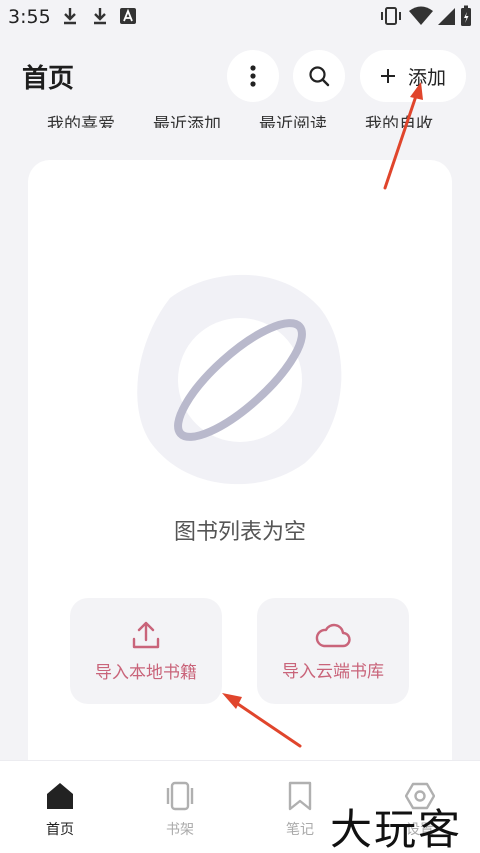 This screenshot has width=480, height=853. I want to click on import-cloud-library-button: 导入云端书库, so click(333, 651).